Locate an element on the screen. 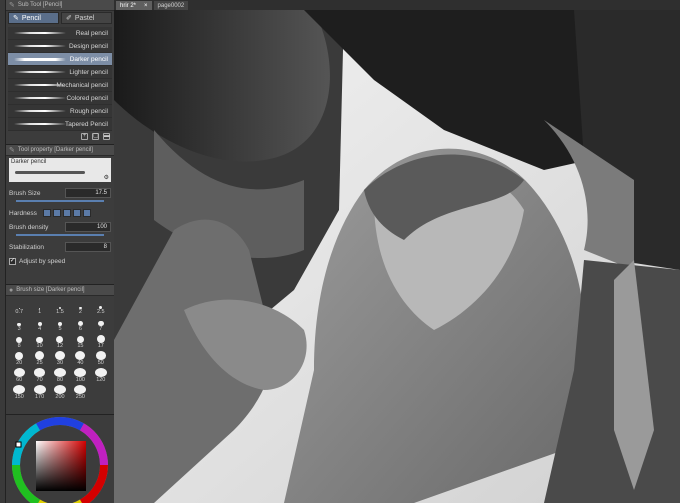  brush-size-option: 40 is located at coordinates (80, 358).